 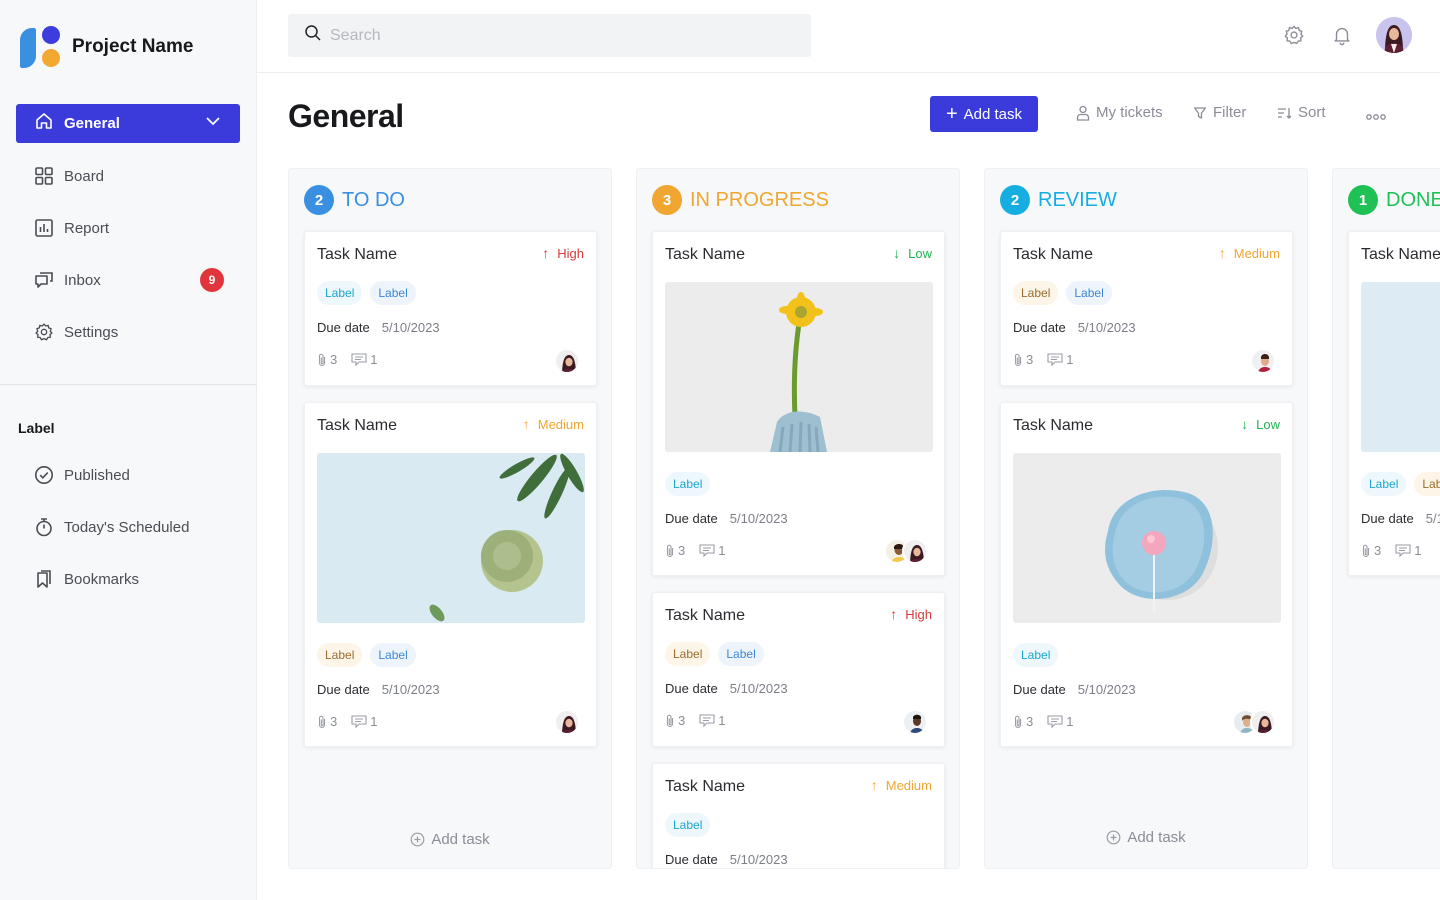 I want to click on column-header: 2 REVIEW, so click(x=1058, y=200).